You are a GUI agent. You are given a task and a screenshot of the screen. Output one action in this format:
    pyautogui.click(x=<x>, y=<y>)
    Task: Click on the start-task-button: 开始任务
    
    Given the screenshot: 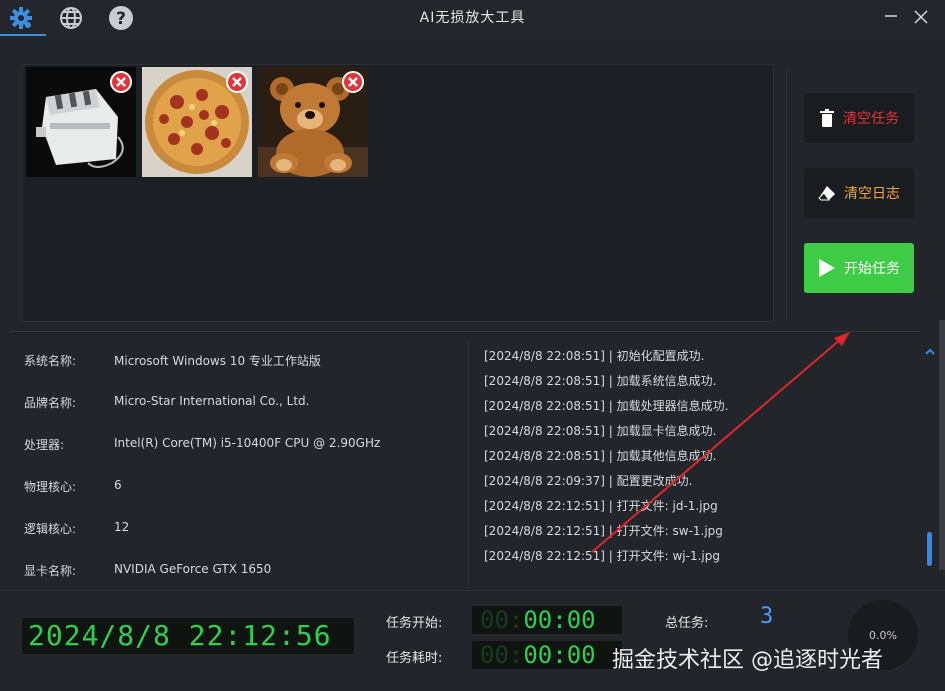 What is the action you would take?
    pyautogui.click(x=859, y=268)
    